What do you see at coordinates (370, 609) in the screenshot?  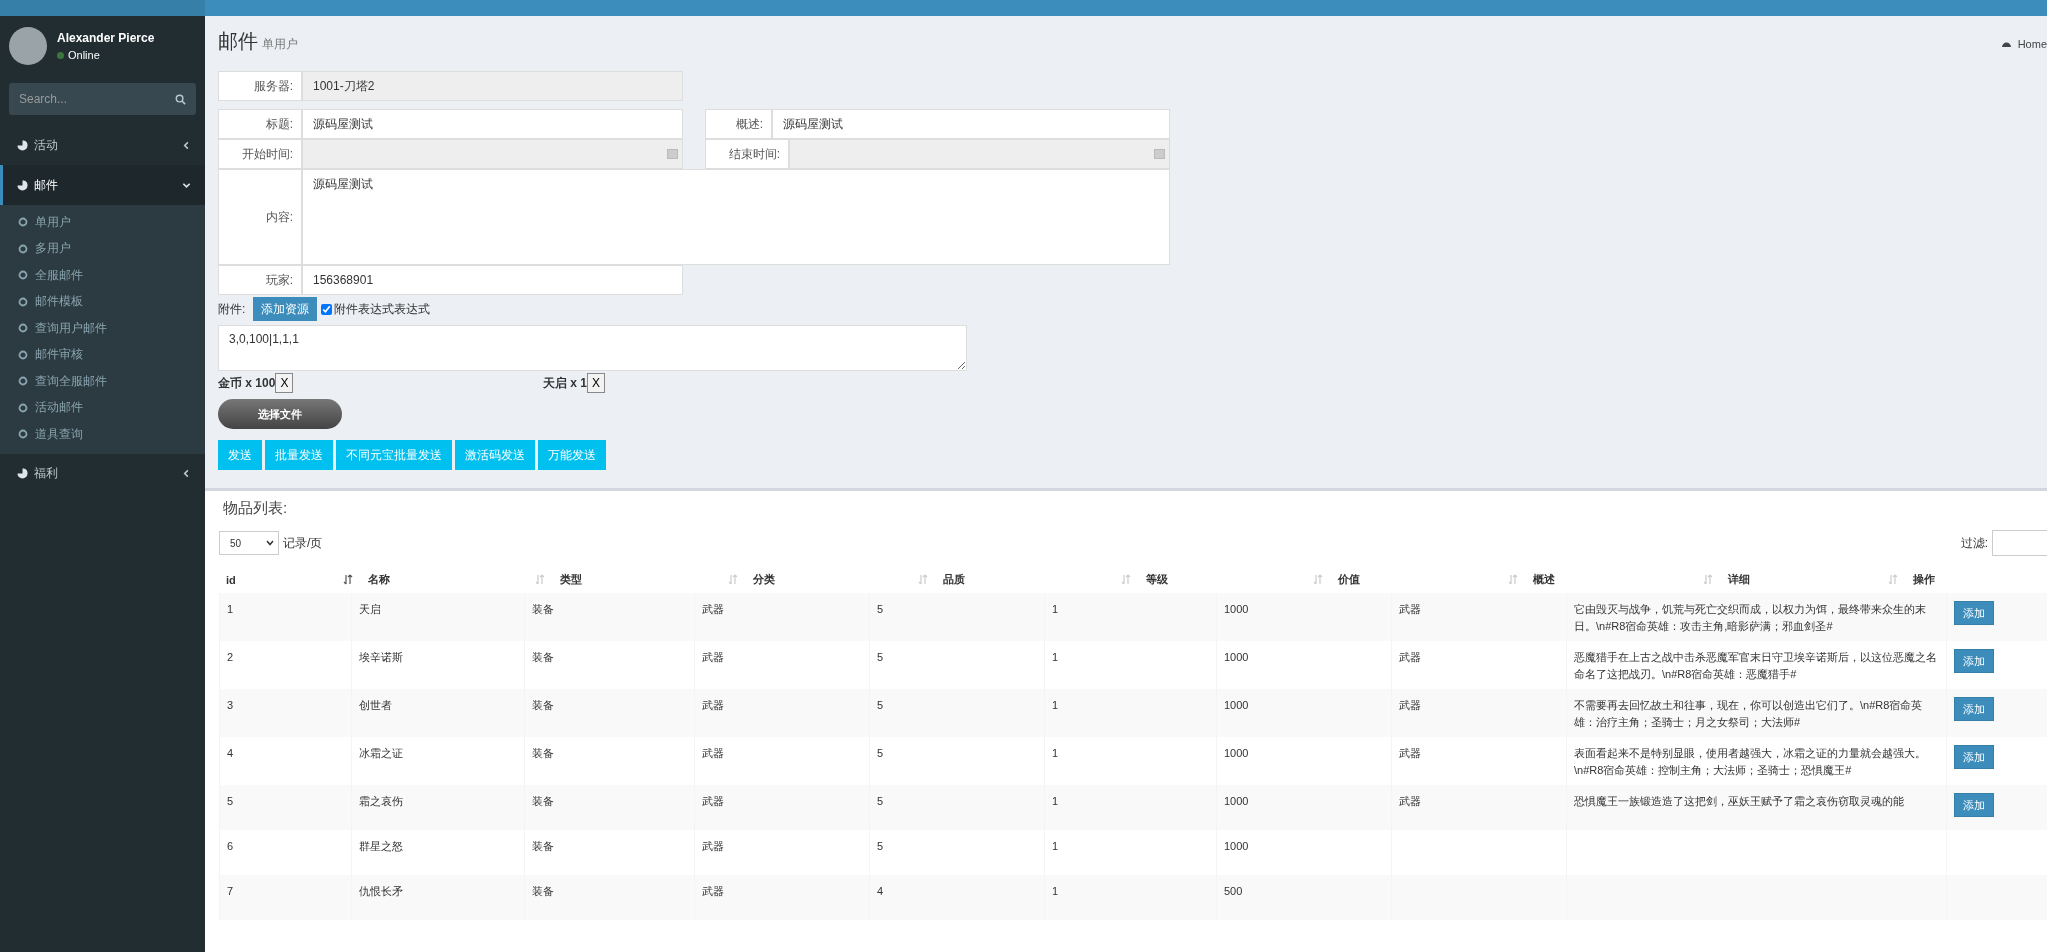 I see `table-cell: 天启` at bounding box center [370, 609].